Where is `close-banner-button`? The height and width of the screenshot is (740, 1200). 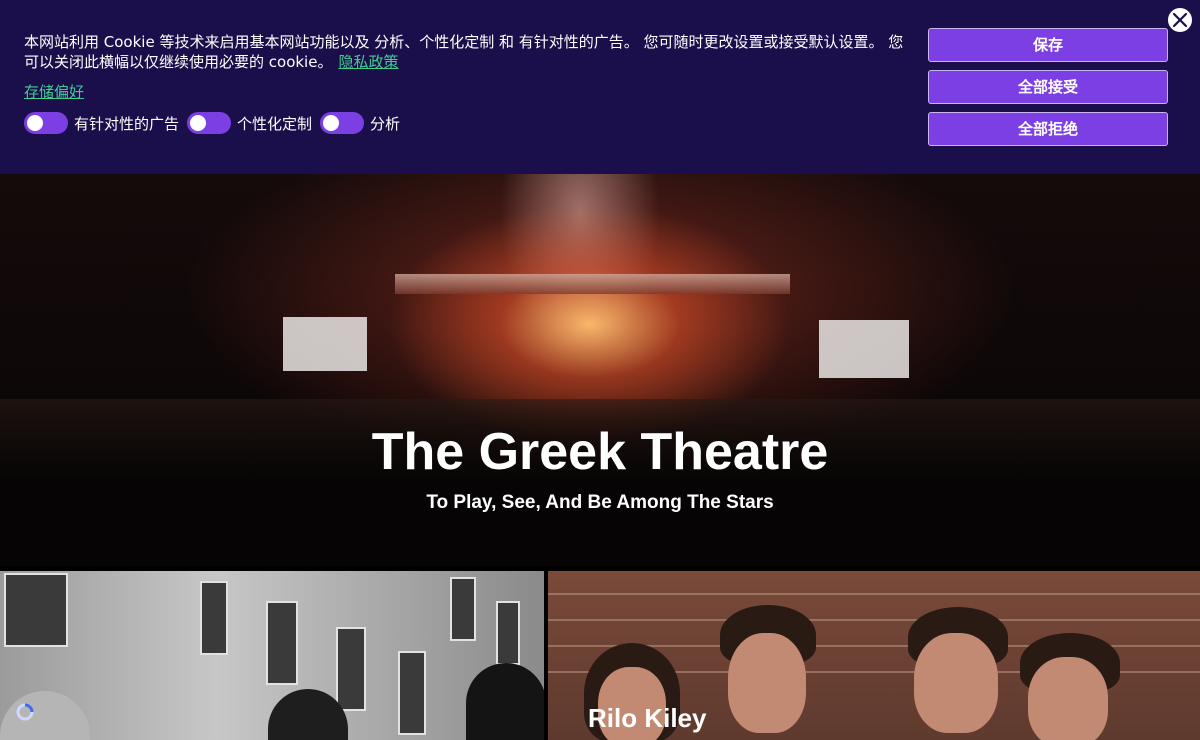
close-banner-button is located at coordinates (1180, 20).